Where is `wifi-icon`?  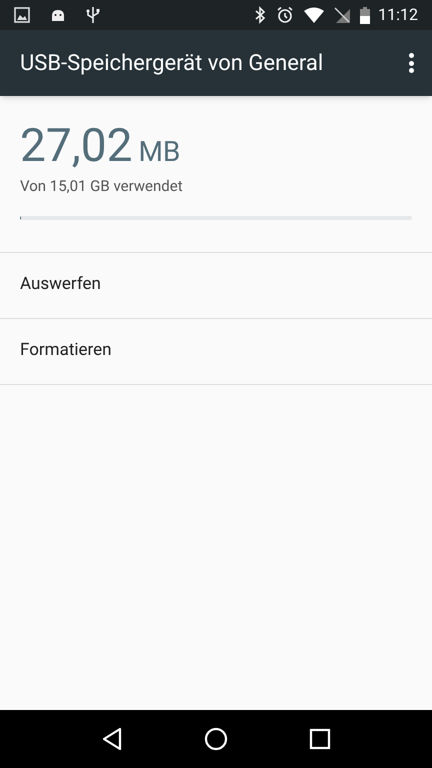
wifi-icon is located at coordinates (314, 15).